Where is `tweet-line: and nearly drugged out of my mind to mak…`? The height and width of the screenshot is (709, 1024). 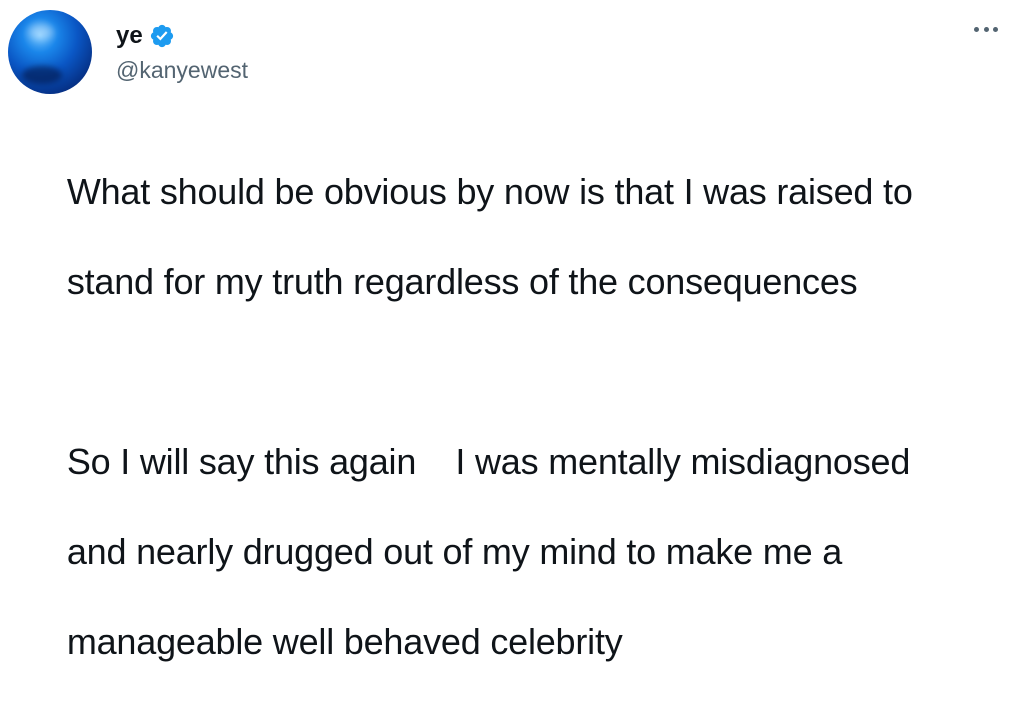
tweet-line: and nearly drugged out of my mind to mak… is located at coordinates (454, 551).